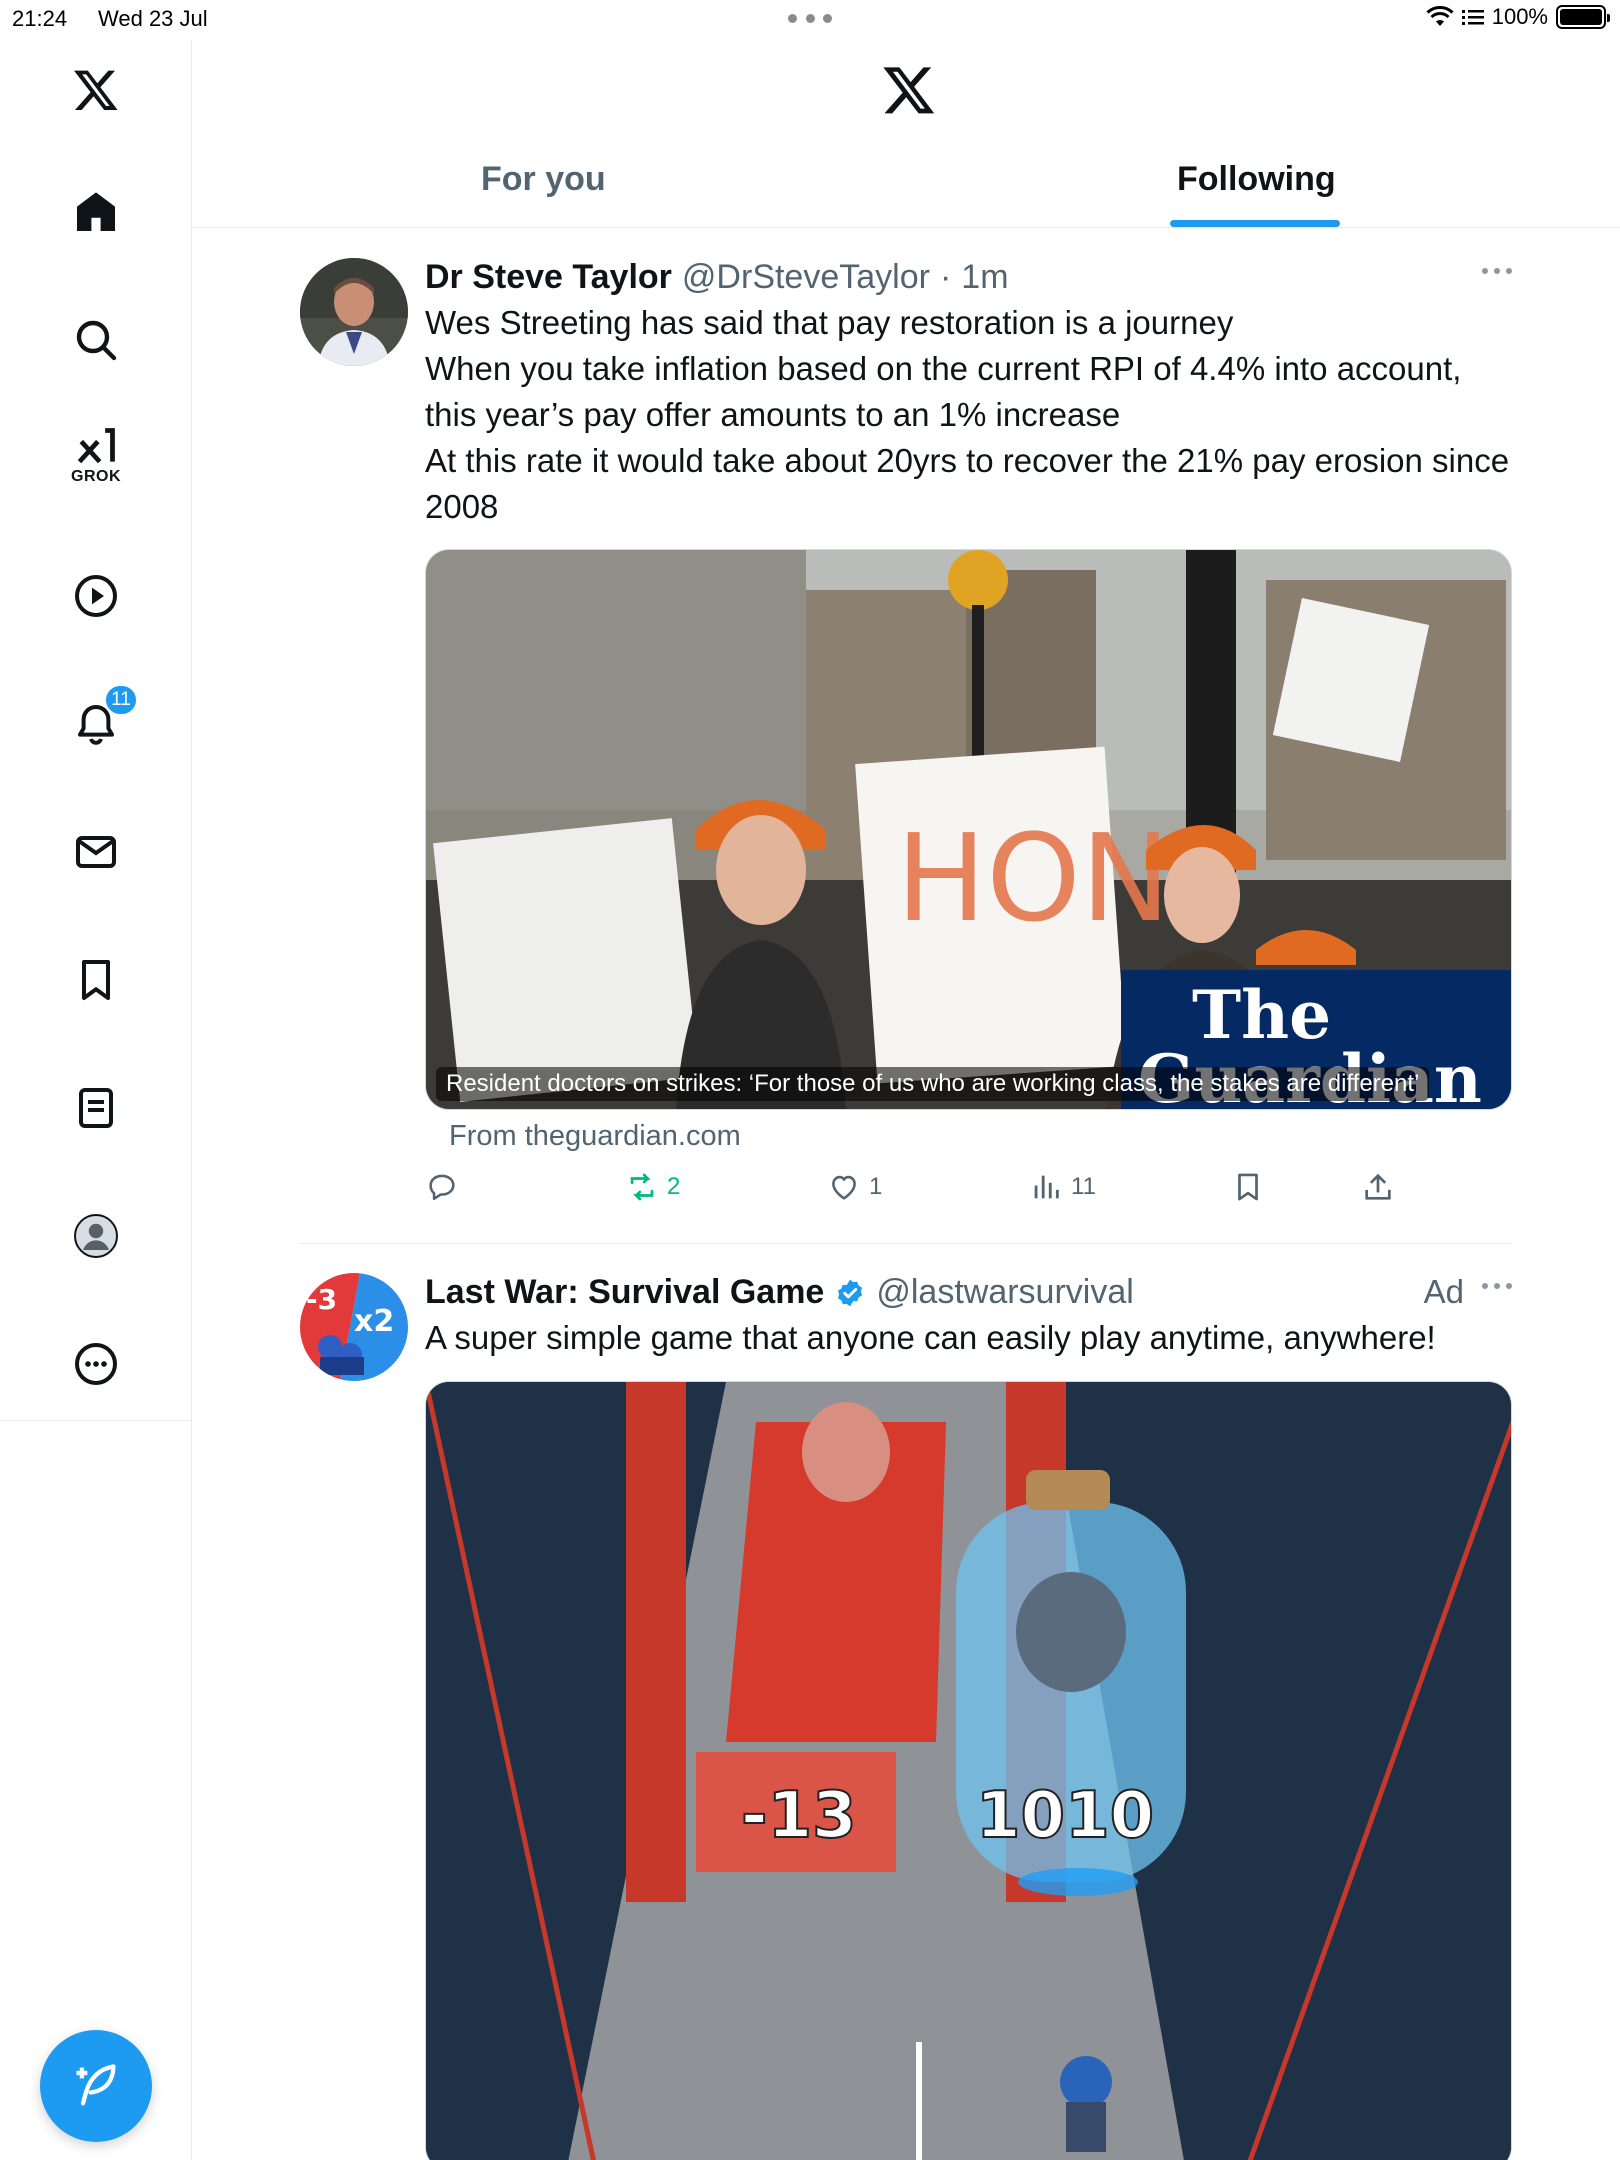  I want to click on wifi-icon, so click(1440, 16).